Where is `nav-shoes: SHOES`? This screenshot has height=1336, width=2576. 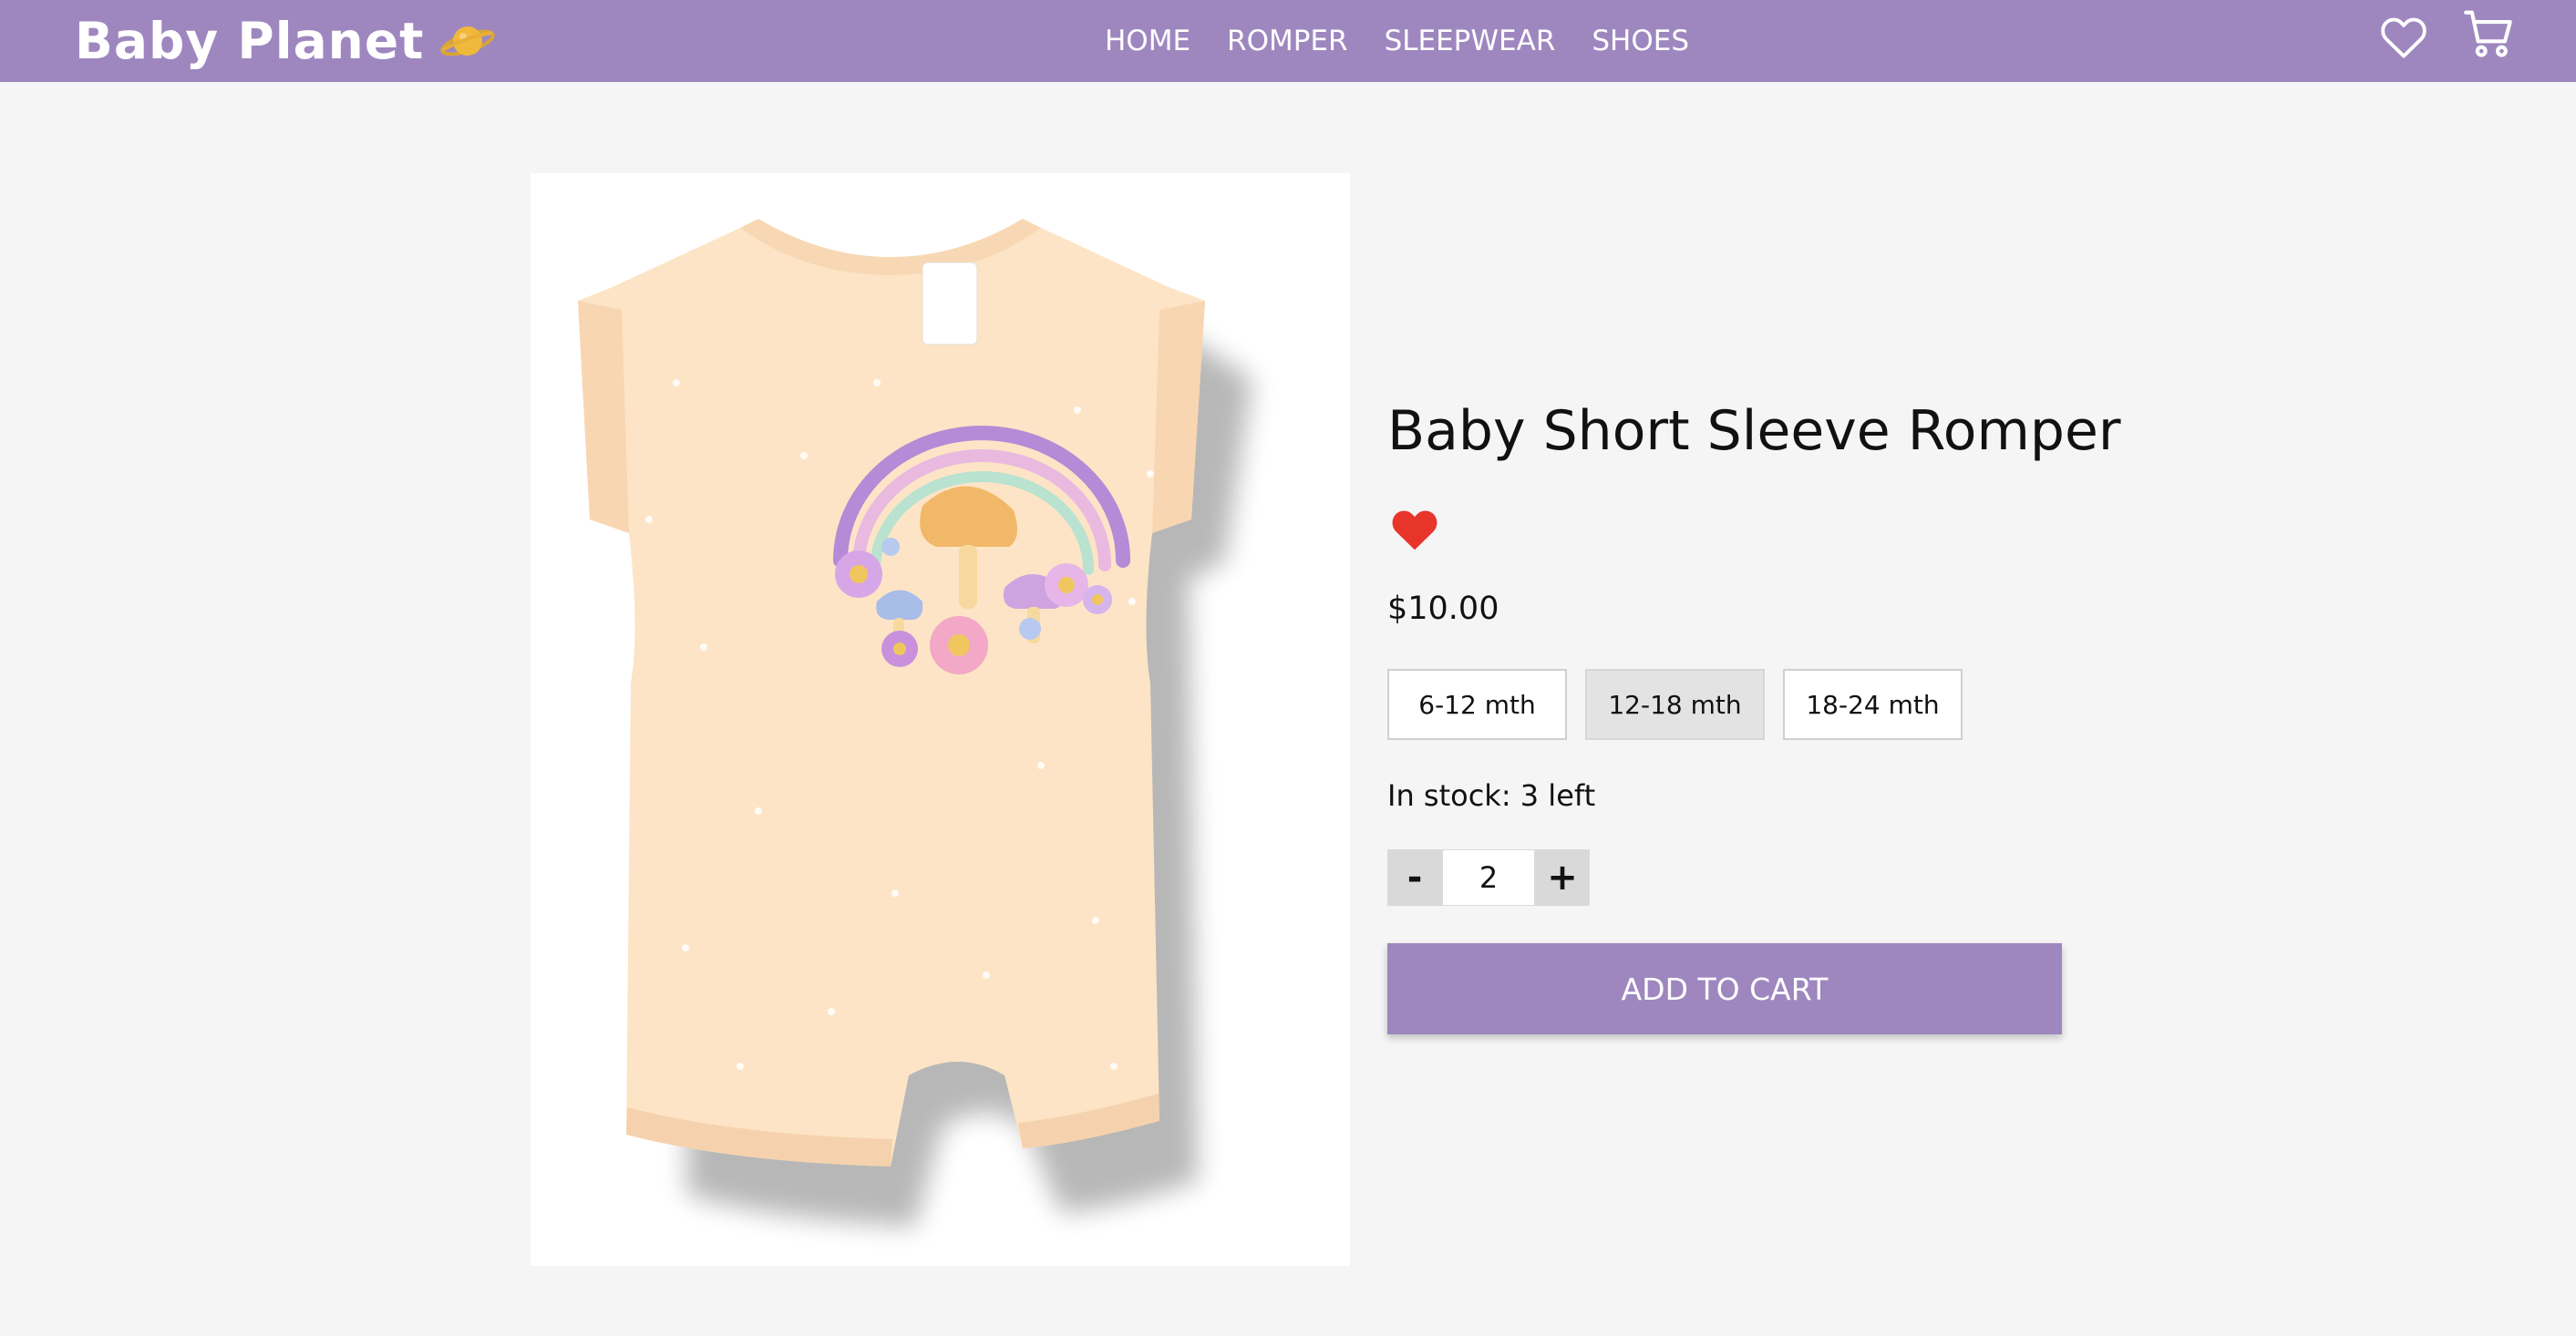 nav-shoes: SHOES is located at coordinates (1640, 41).